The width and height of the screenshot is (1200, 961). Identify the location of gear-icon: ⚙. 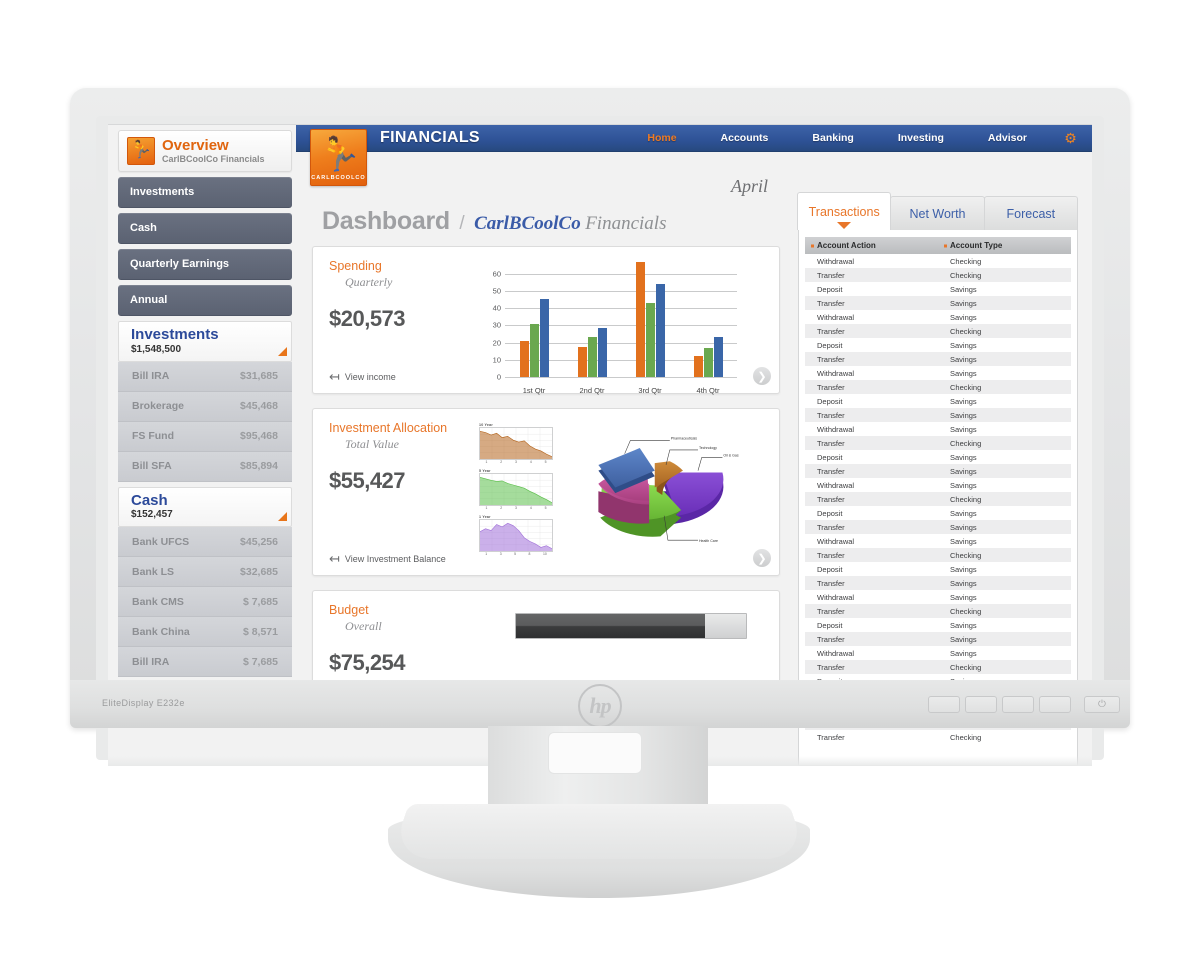
(1070, 138).